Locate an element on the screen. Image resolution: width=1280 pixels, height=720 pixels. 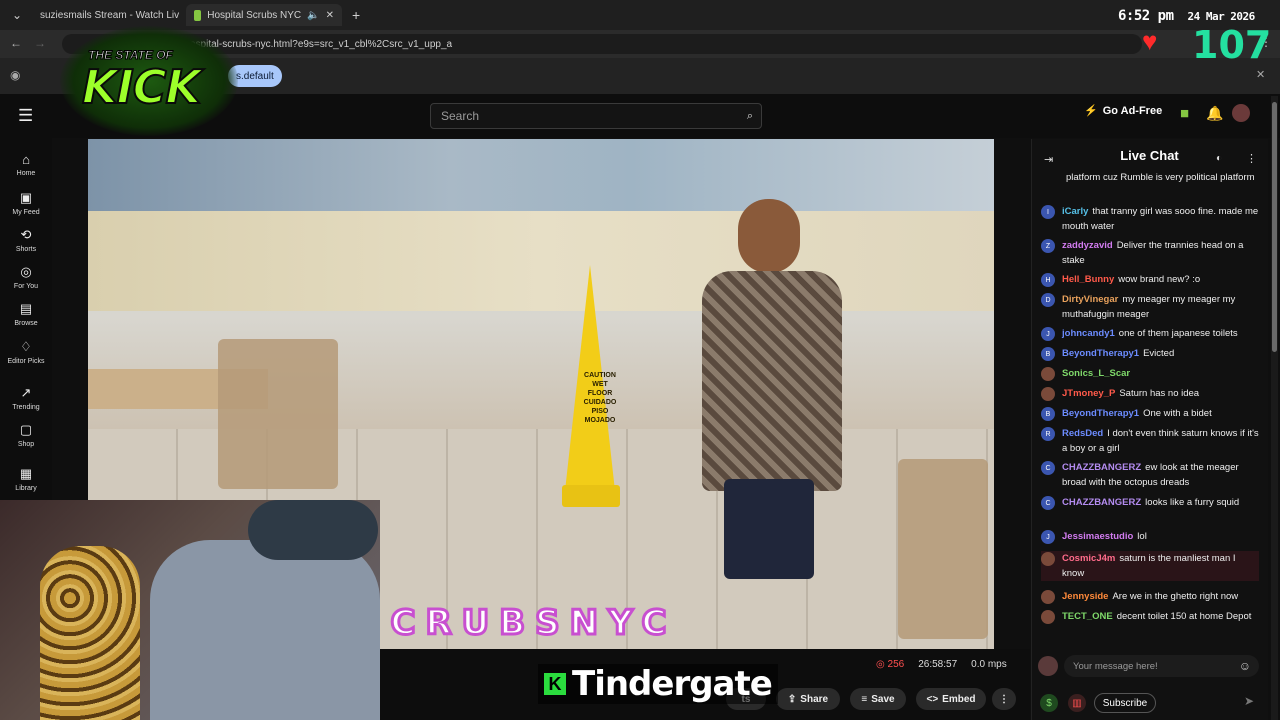
chat-text: looks like a furry squid is located at coordinates (1192, 502).